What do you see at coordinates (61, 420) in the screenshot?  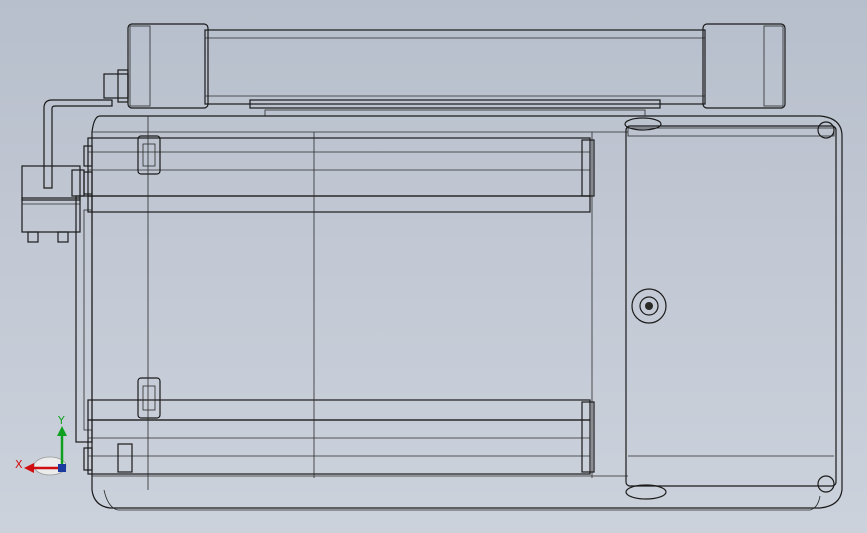 I see `y-axis-label: Y` at bounding box center [61, 420].